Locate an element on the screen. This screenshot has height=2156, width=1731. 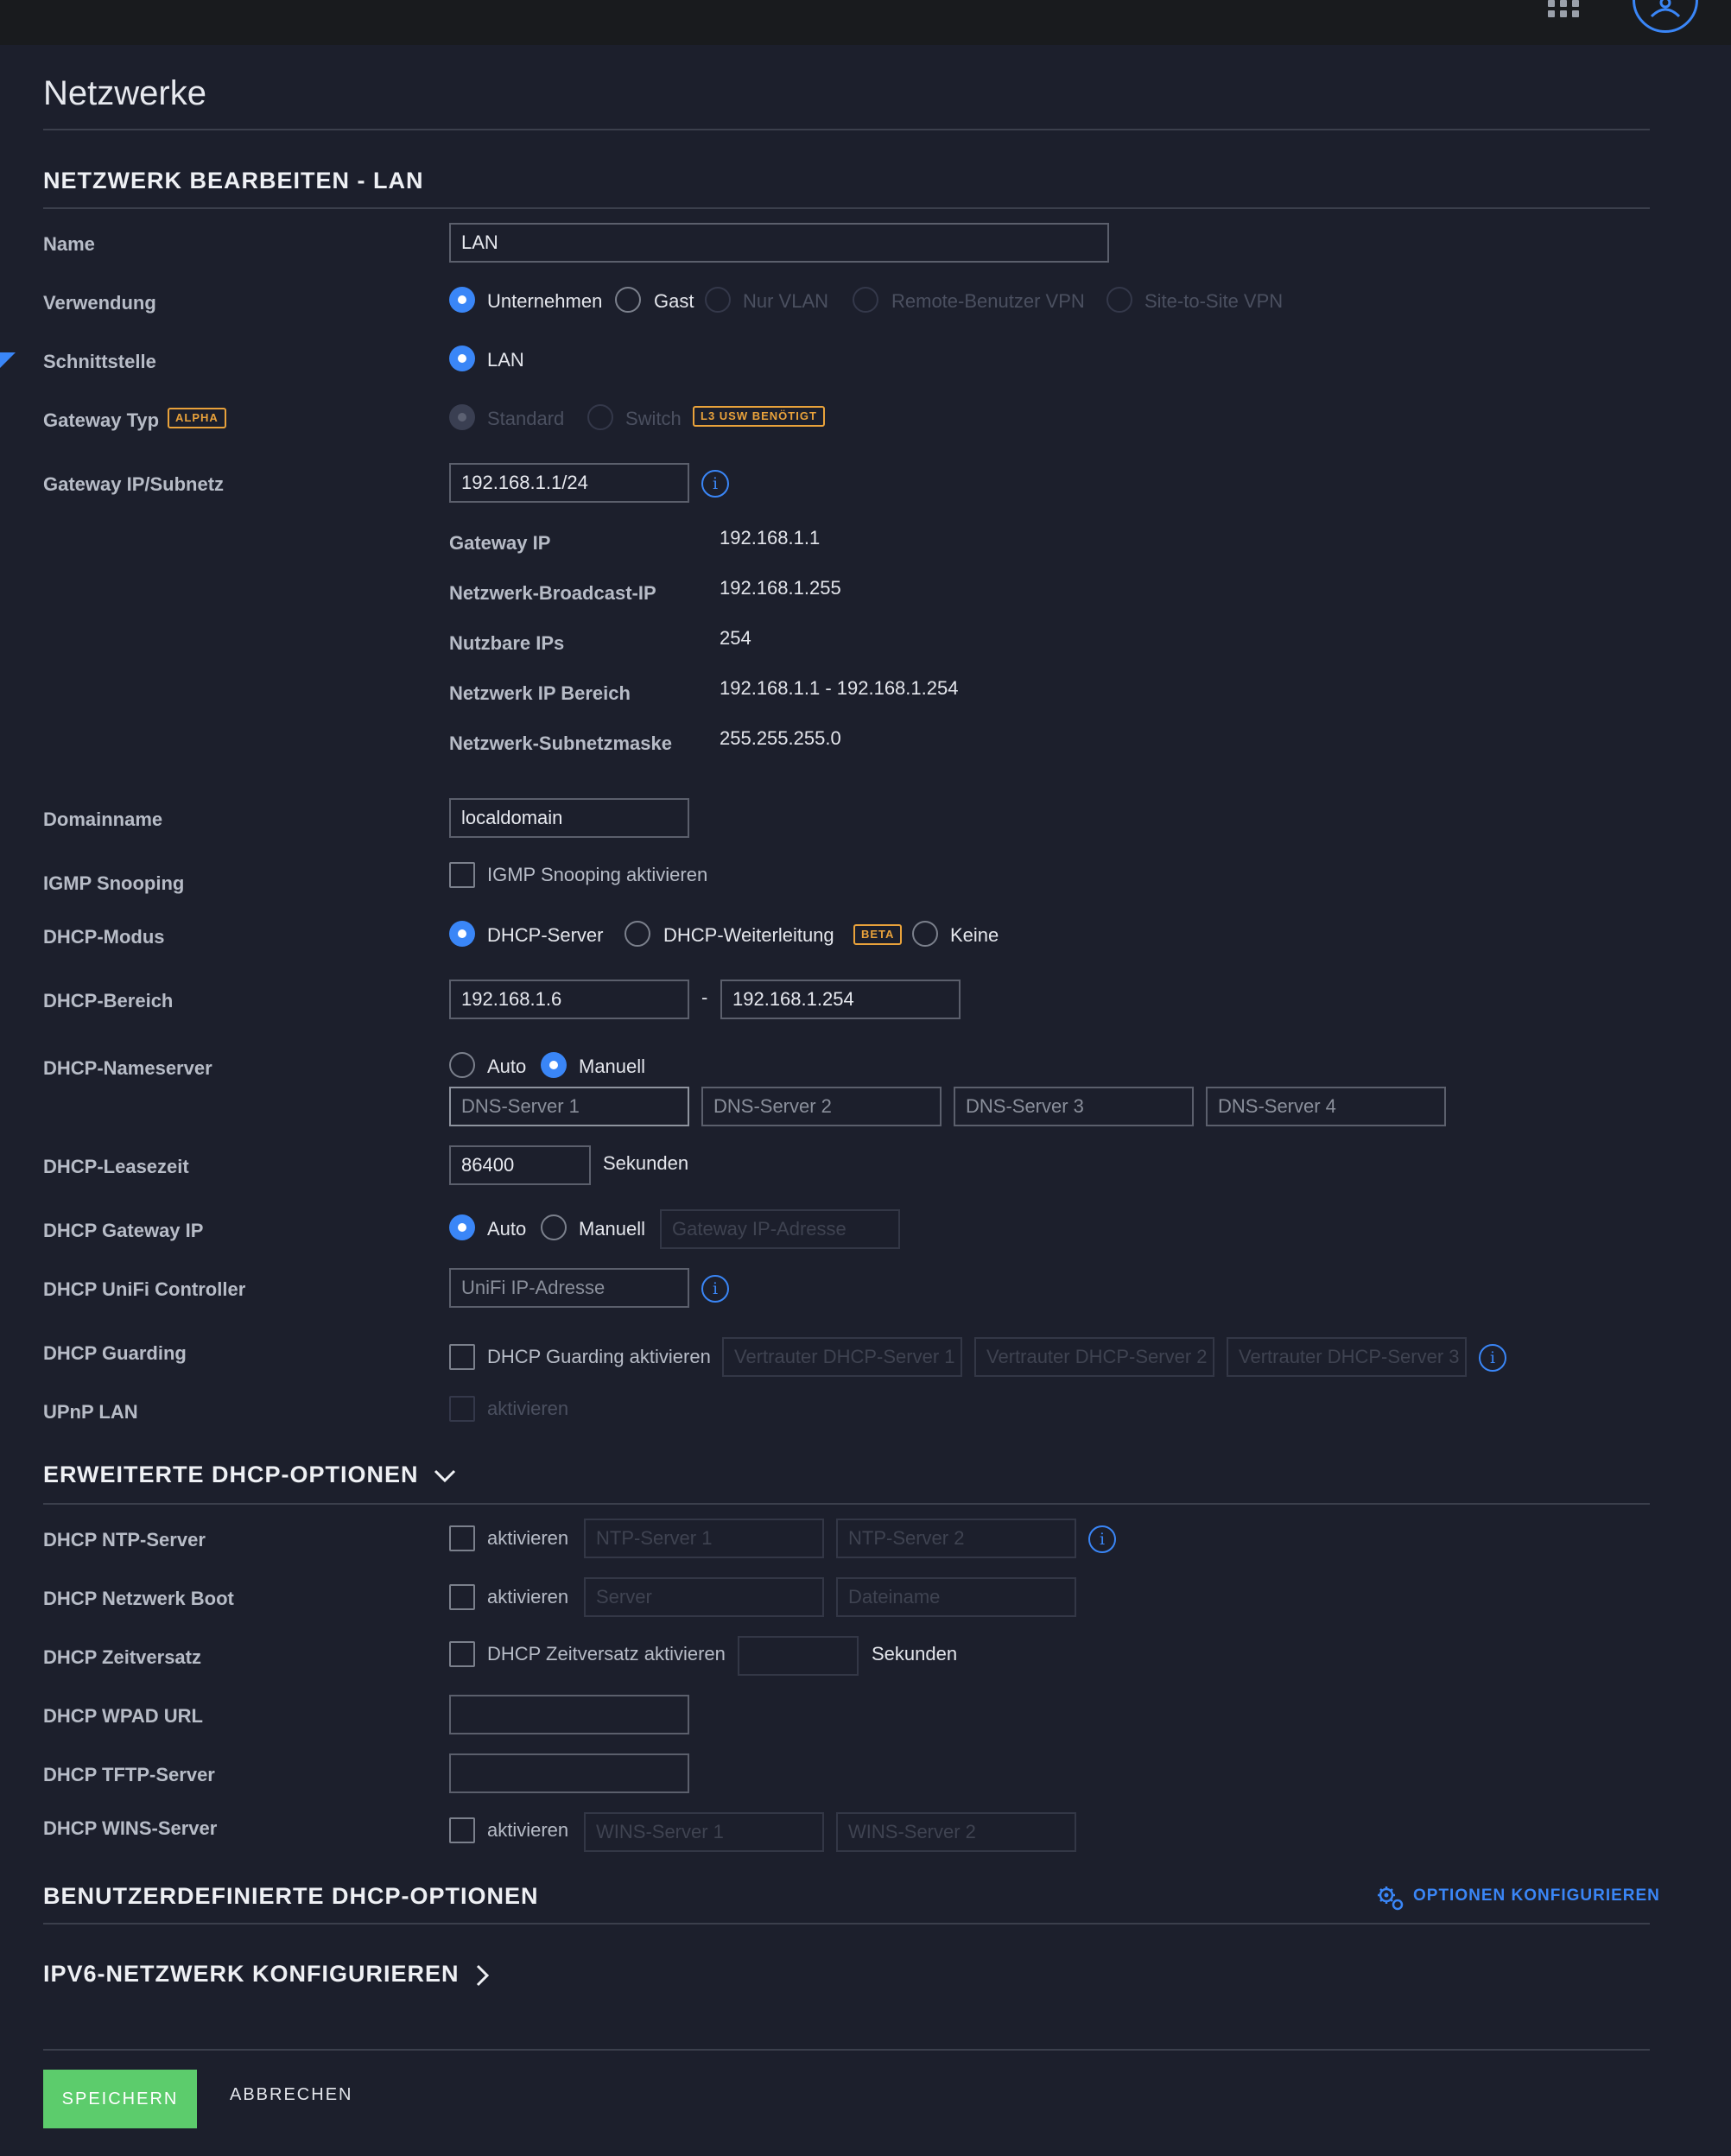
chevron-right-icon is located at coordinates (483, 1975).